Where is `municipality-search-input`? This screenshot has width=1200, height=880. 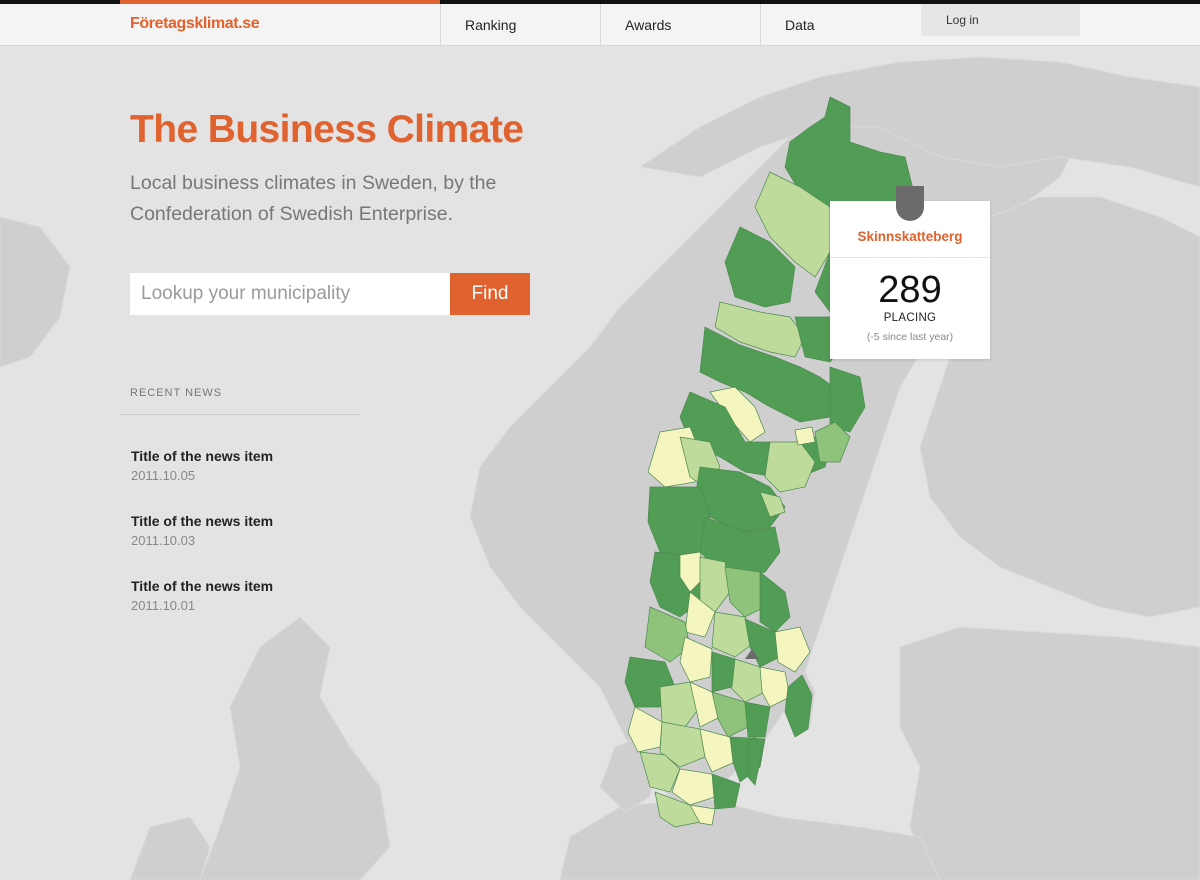
municipality-search-input is located at coordinates (290, 294).